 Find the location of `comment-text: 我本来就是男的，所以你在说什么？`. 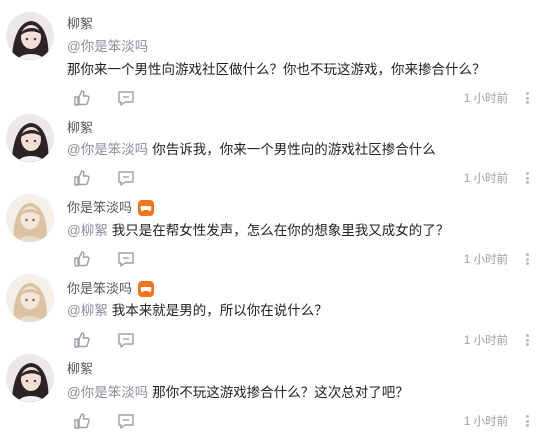

comment-text: 我本来就是男的，所以你在说什么？ is located at coordinates (219, 310).